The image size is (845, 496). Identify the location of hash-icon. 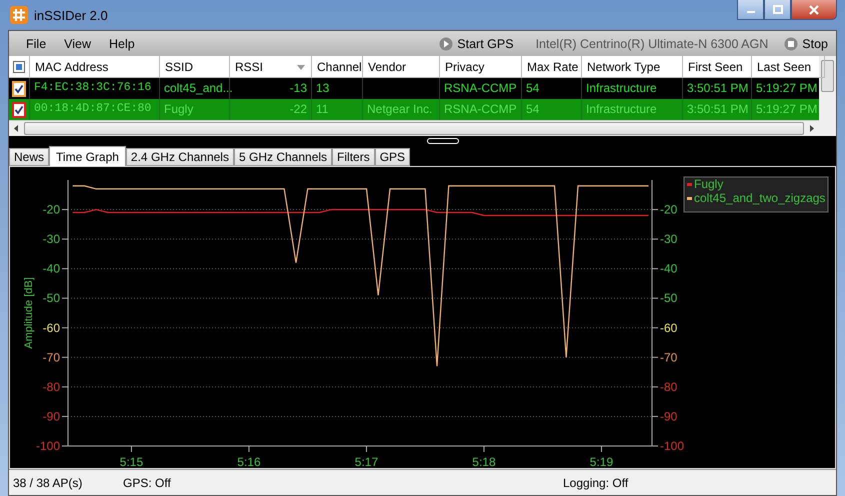
(19, 15).